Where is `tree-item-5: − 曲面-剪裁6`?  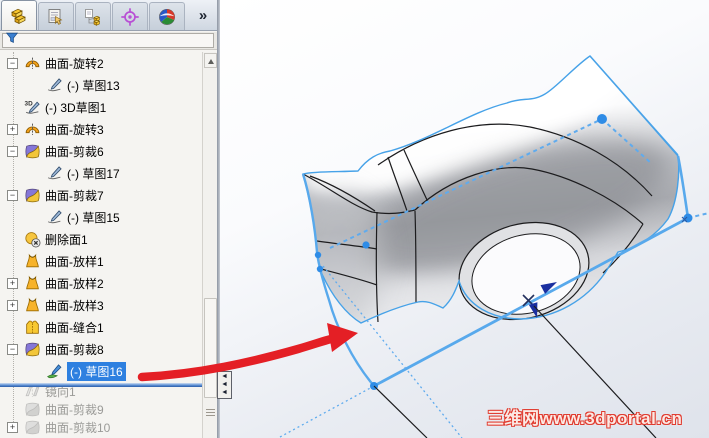
tree-item-5: − 曲面-剪裁6 is located at coordinates (101, 151).